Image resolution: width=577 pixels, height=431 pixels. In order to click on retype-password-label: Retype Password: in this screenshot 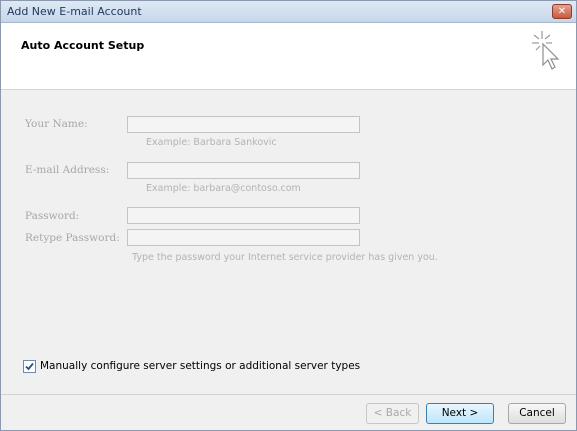, I will do `click(72, 238)`.